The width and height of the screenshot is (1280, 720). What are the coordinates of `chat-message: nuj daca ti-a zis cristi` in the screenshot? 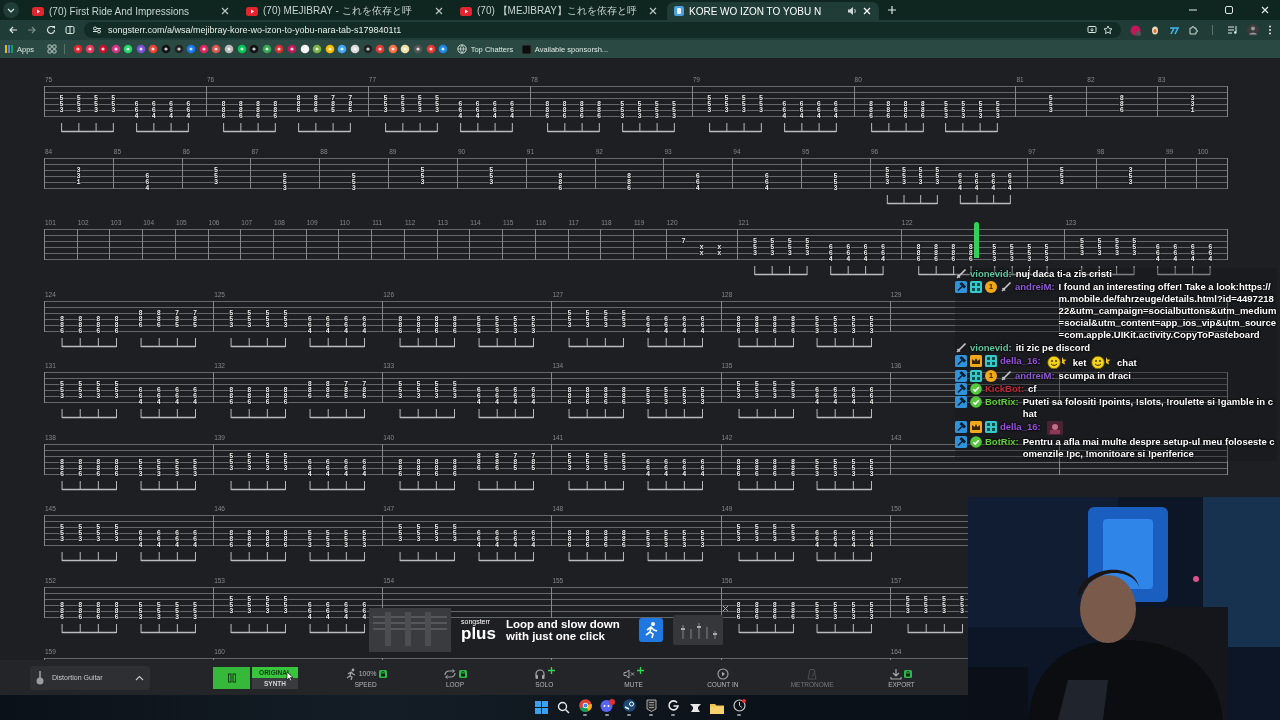 It's located at (1063, 273).